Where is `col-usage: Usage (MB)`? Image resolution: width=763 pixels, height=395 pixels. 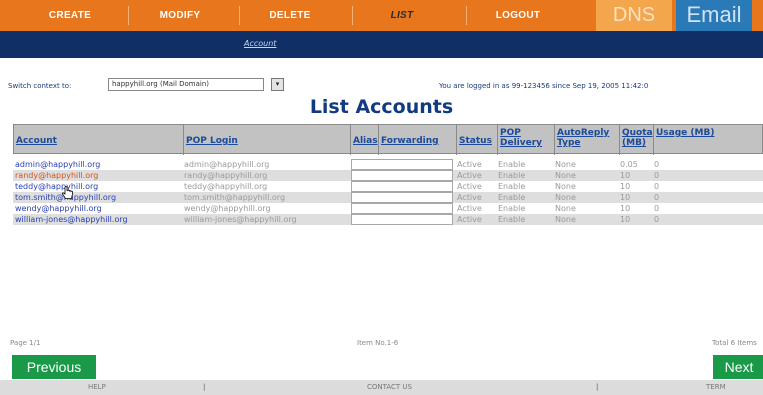 col-usage: Usage (MB) is located at coordinates (708, 140).